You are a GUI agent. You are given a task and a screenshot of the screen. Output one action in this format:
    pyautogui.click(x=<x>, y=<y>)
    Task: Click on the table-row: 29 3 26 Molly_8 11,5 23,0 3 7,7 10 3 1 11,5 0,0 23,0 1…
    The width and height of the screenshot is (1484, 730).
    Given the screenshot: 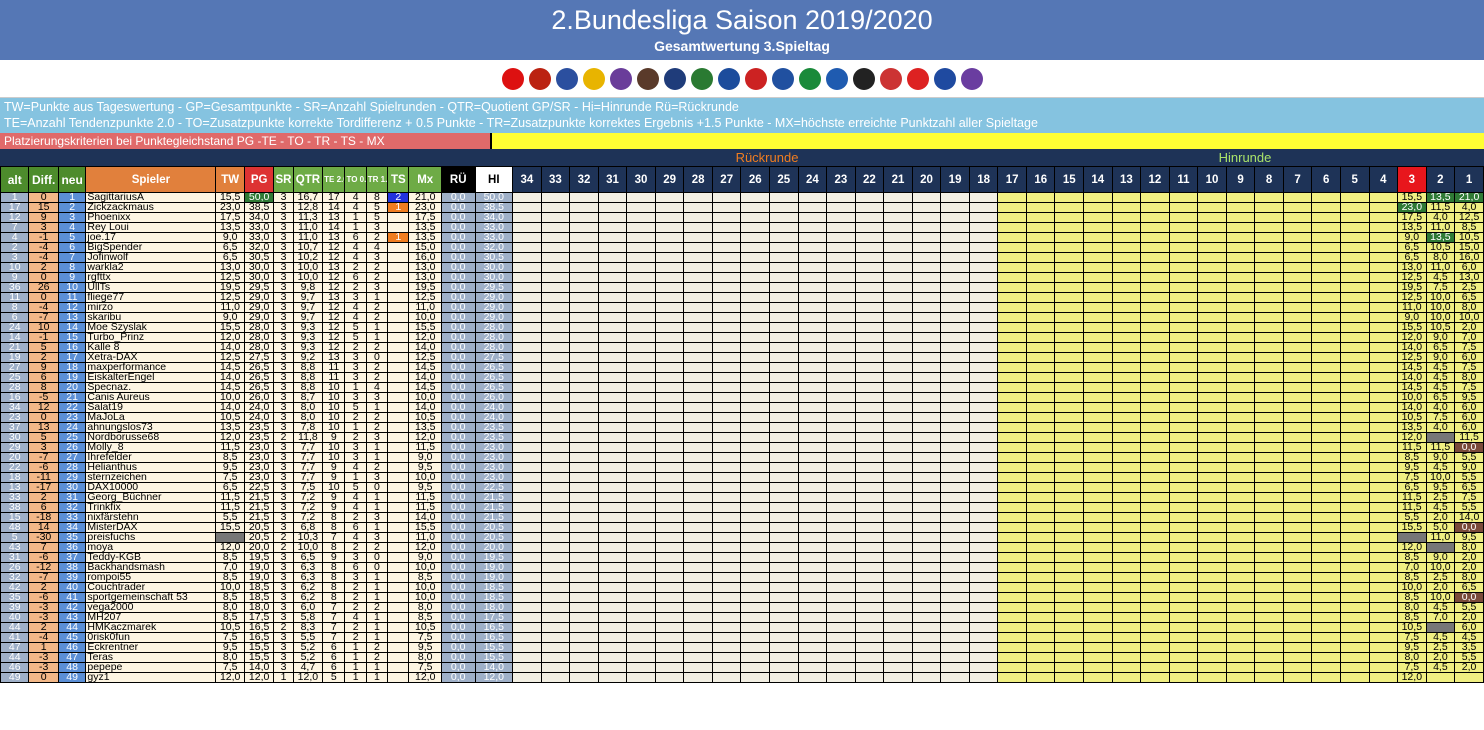 What is the action you would take?
    pyautogui.click(x=742, y=447)
    